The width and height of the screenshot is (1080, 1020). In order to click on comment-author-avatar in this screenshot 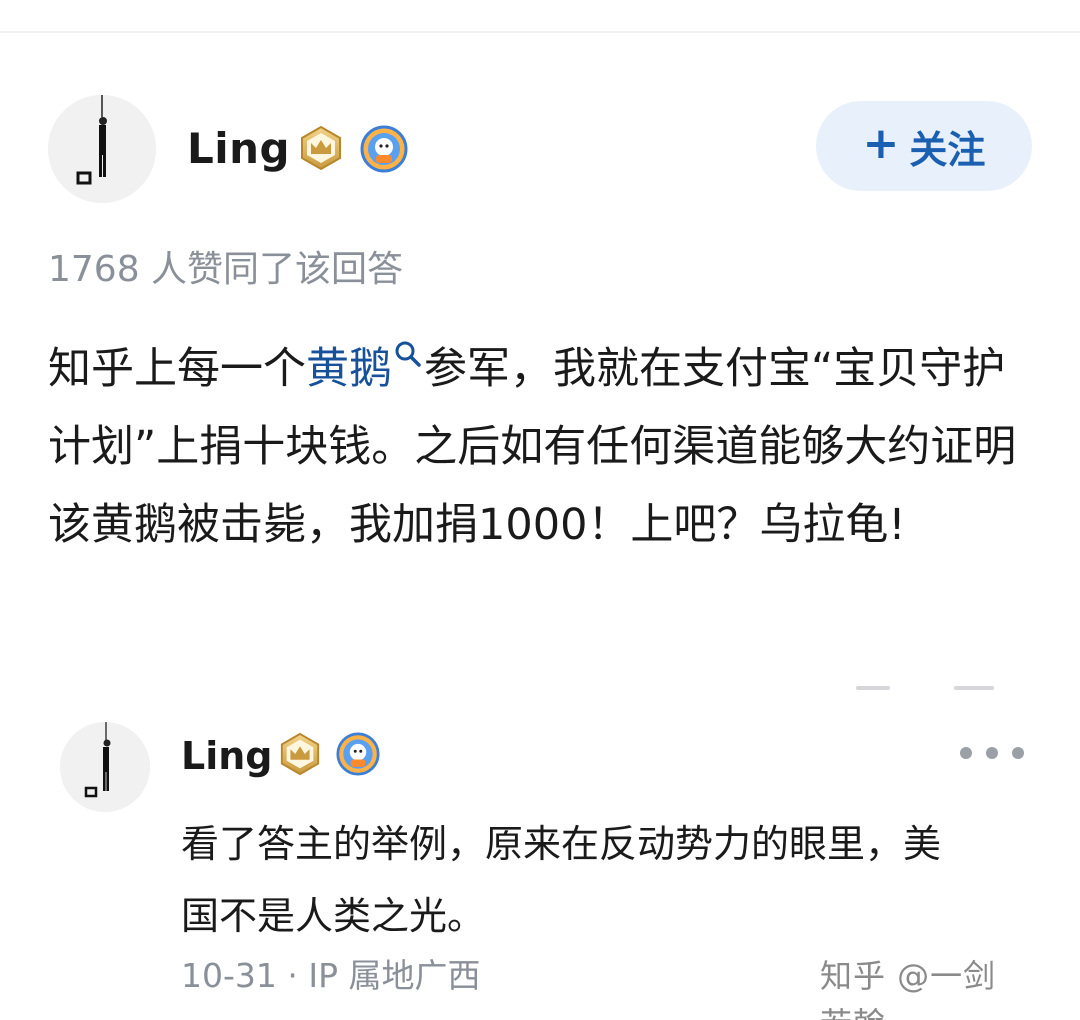, I will do `click(105, 767)`.